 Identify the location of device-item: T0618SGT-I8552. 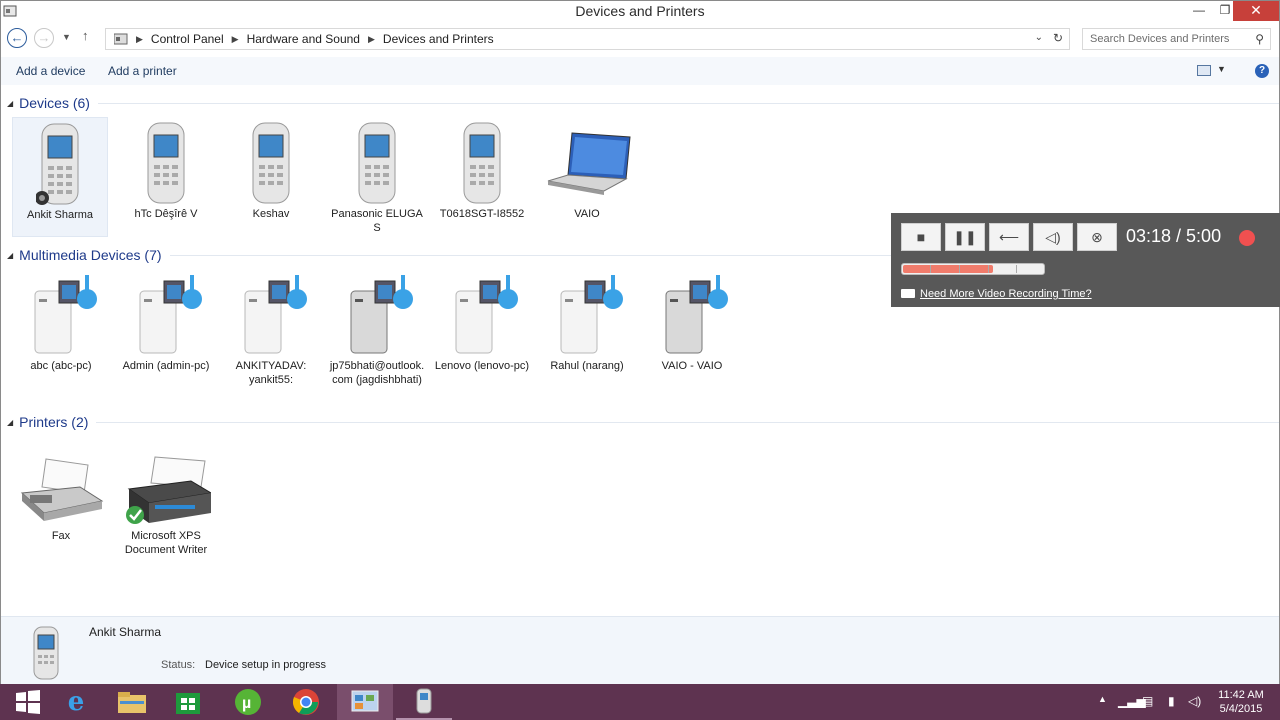
(482, 169).